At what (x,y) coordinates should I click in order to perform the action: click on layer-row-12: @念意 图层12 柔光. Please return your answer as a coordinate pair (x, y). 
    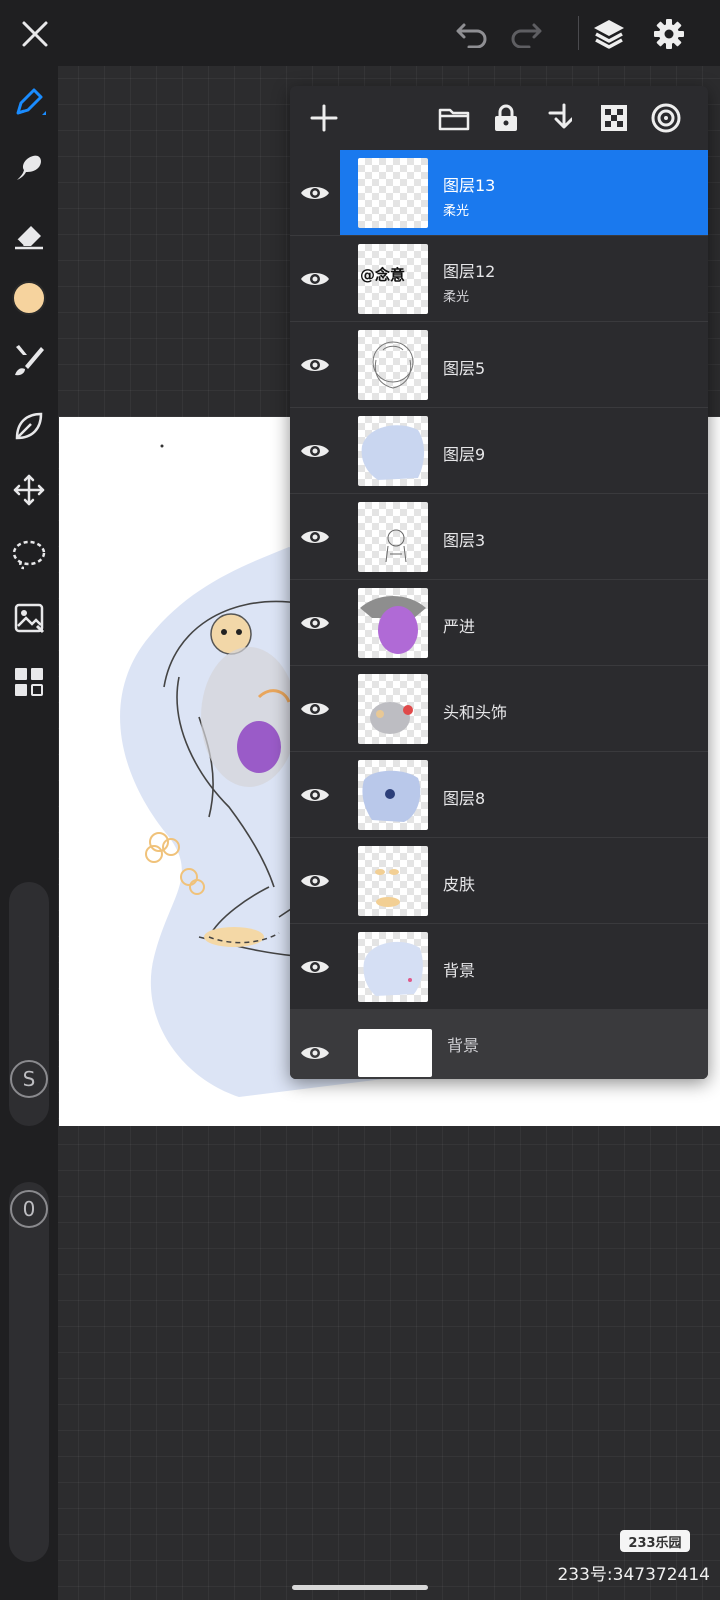
    Looking at the image, I should click on (499, 279).